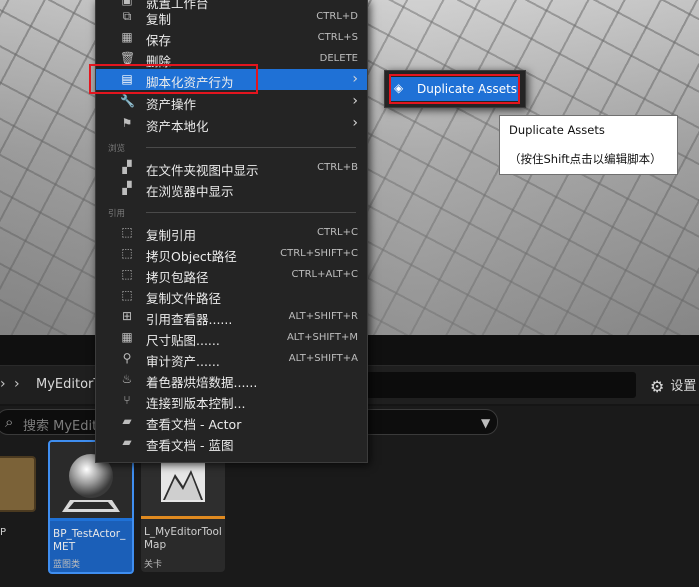  I want to click on copy-ref-icon: ⬚, so click(127, 232).